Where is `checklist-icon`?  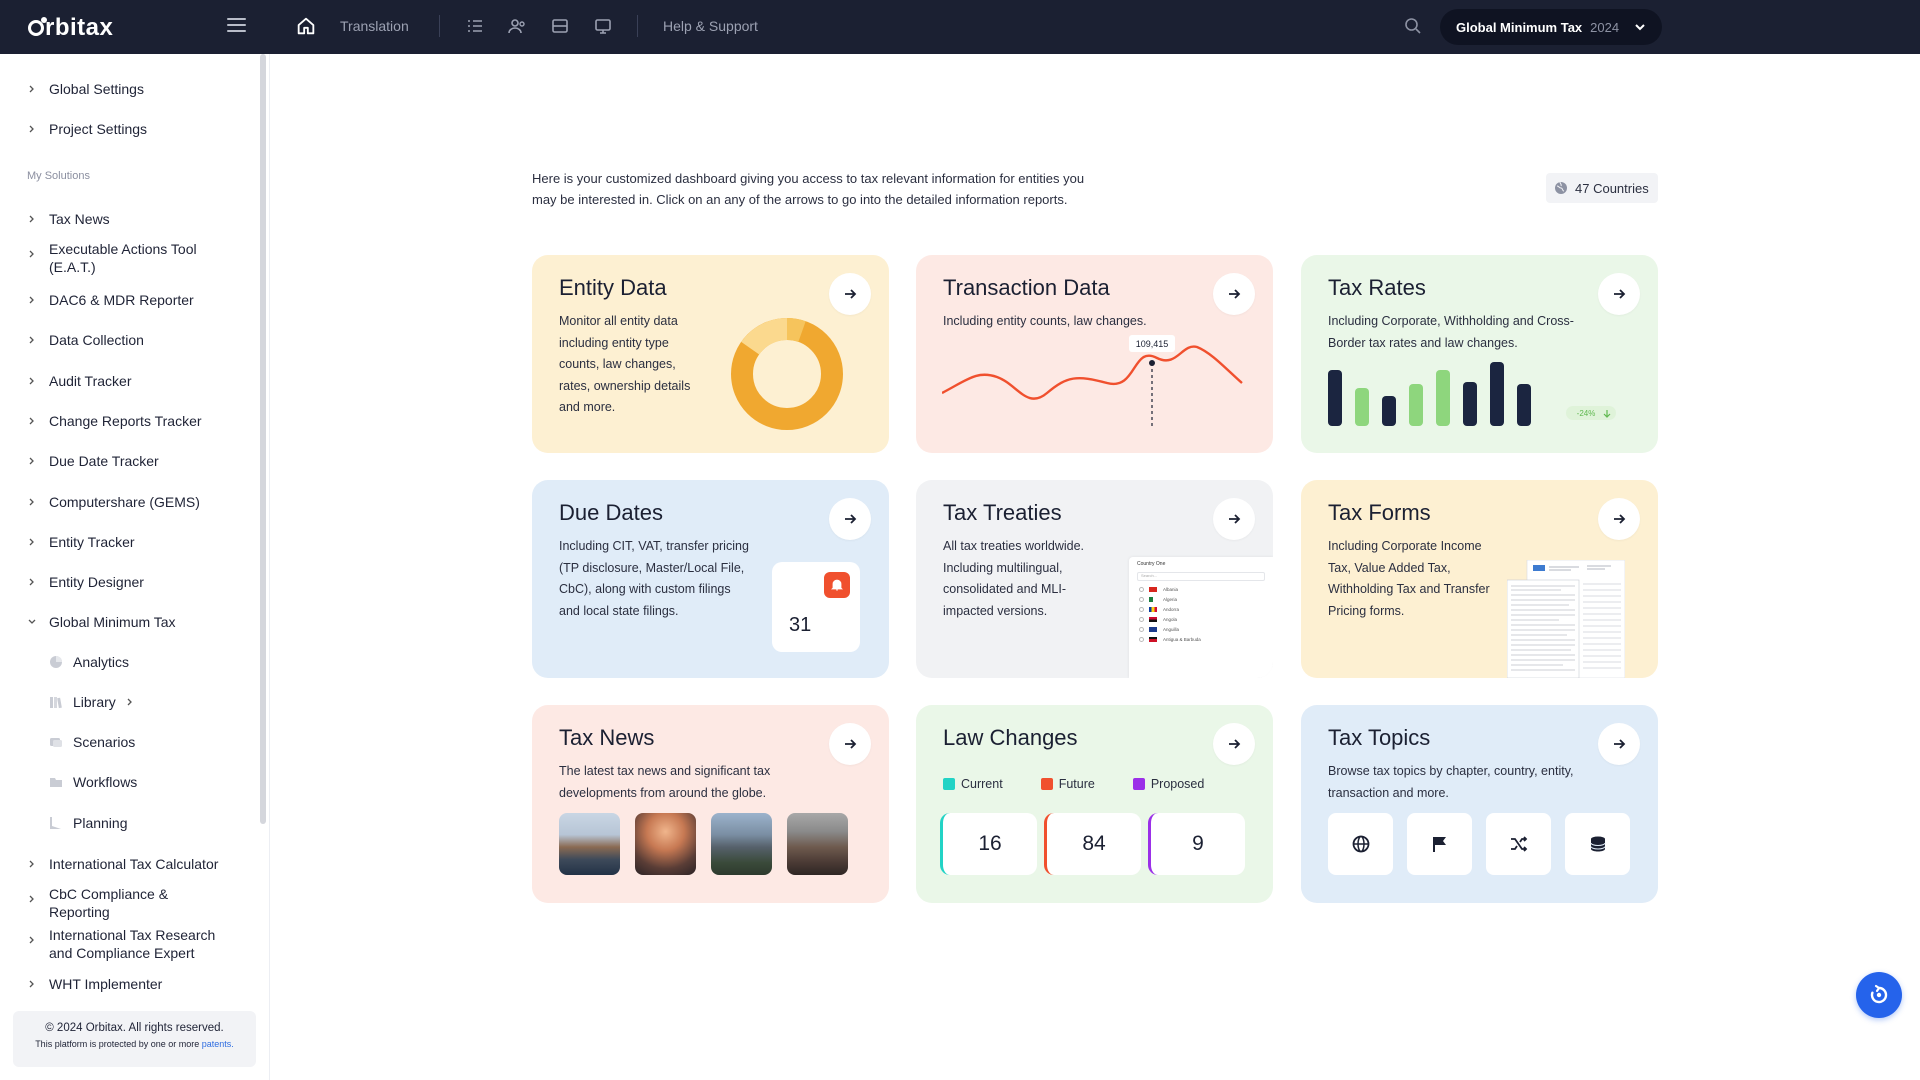 checklist-icon is located at coordinates (475, 26).